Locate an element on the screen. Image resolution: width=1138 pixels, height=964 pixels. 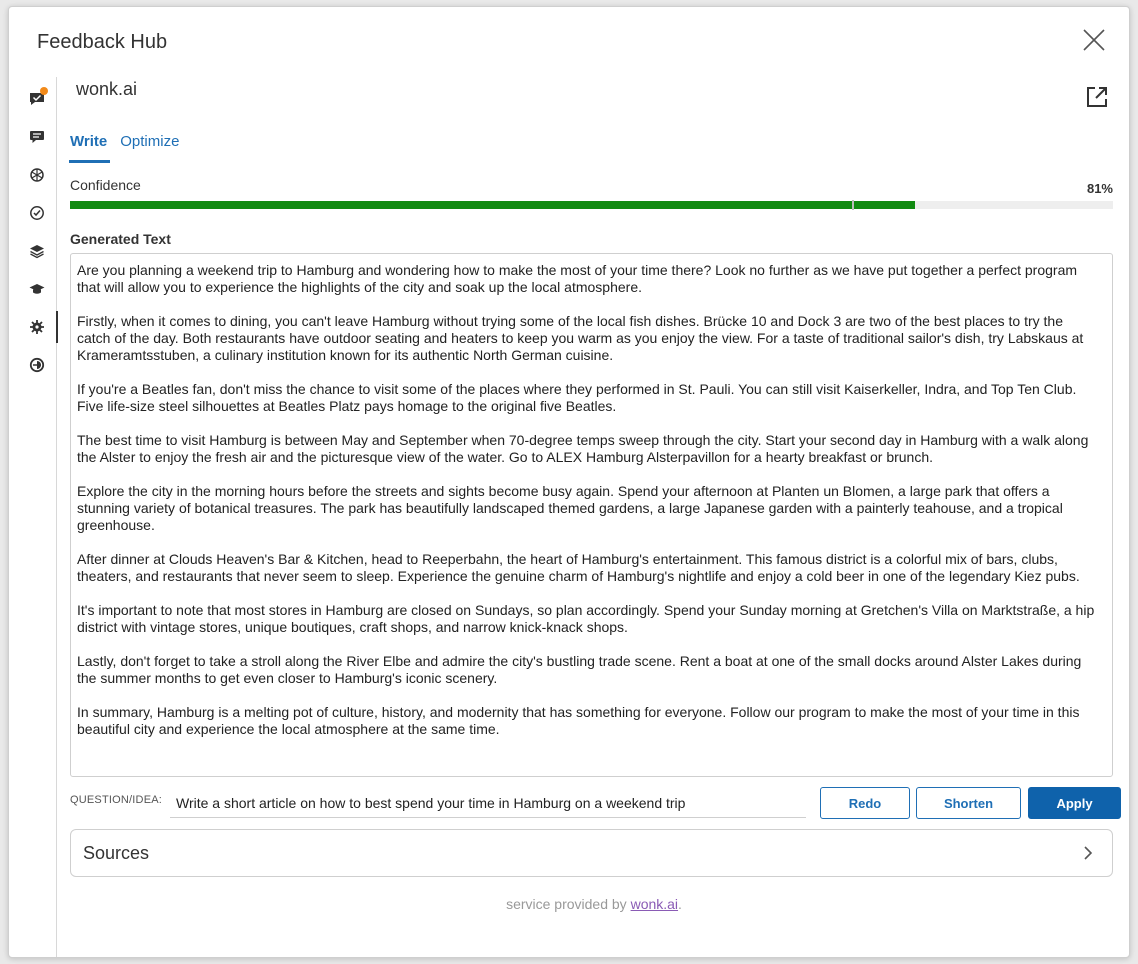
openai-icon is located at coordinates (37, 175).